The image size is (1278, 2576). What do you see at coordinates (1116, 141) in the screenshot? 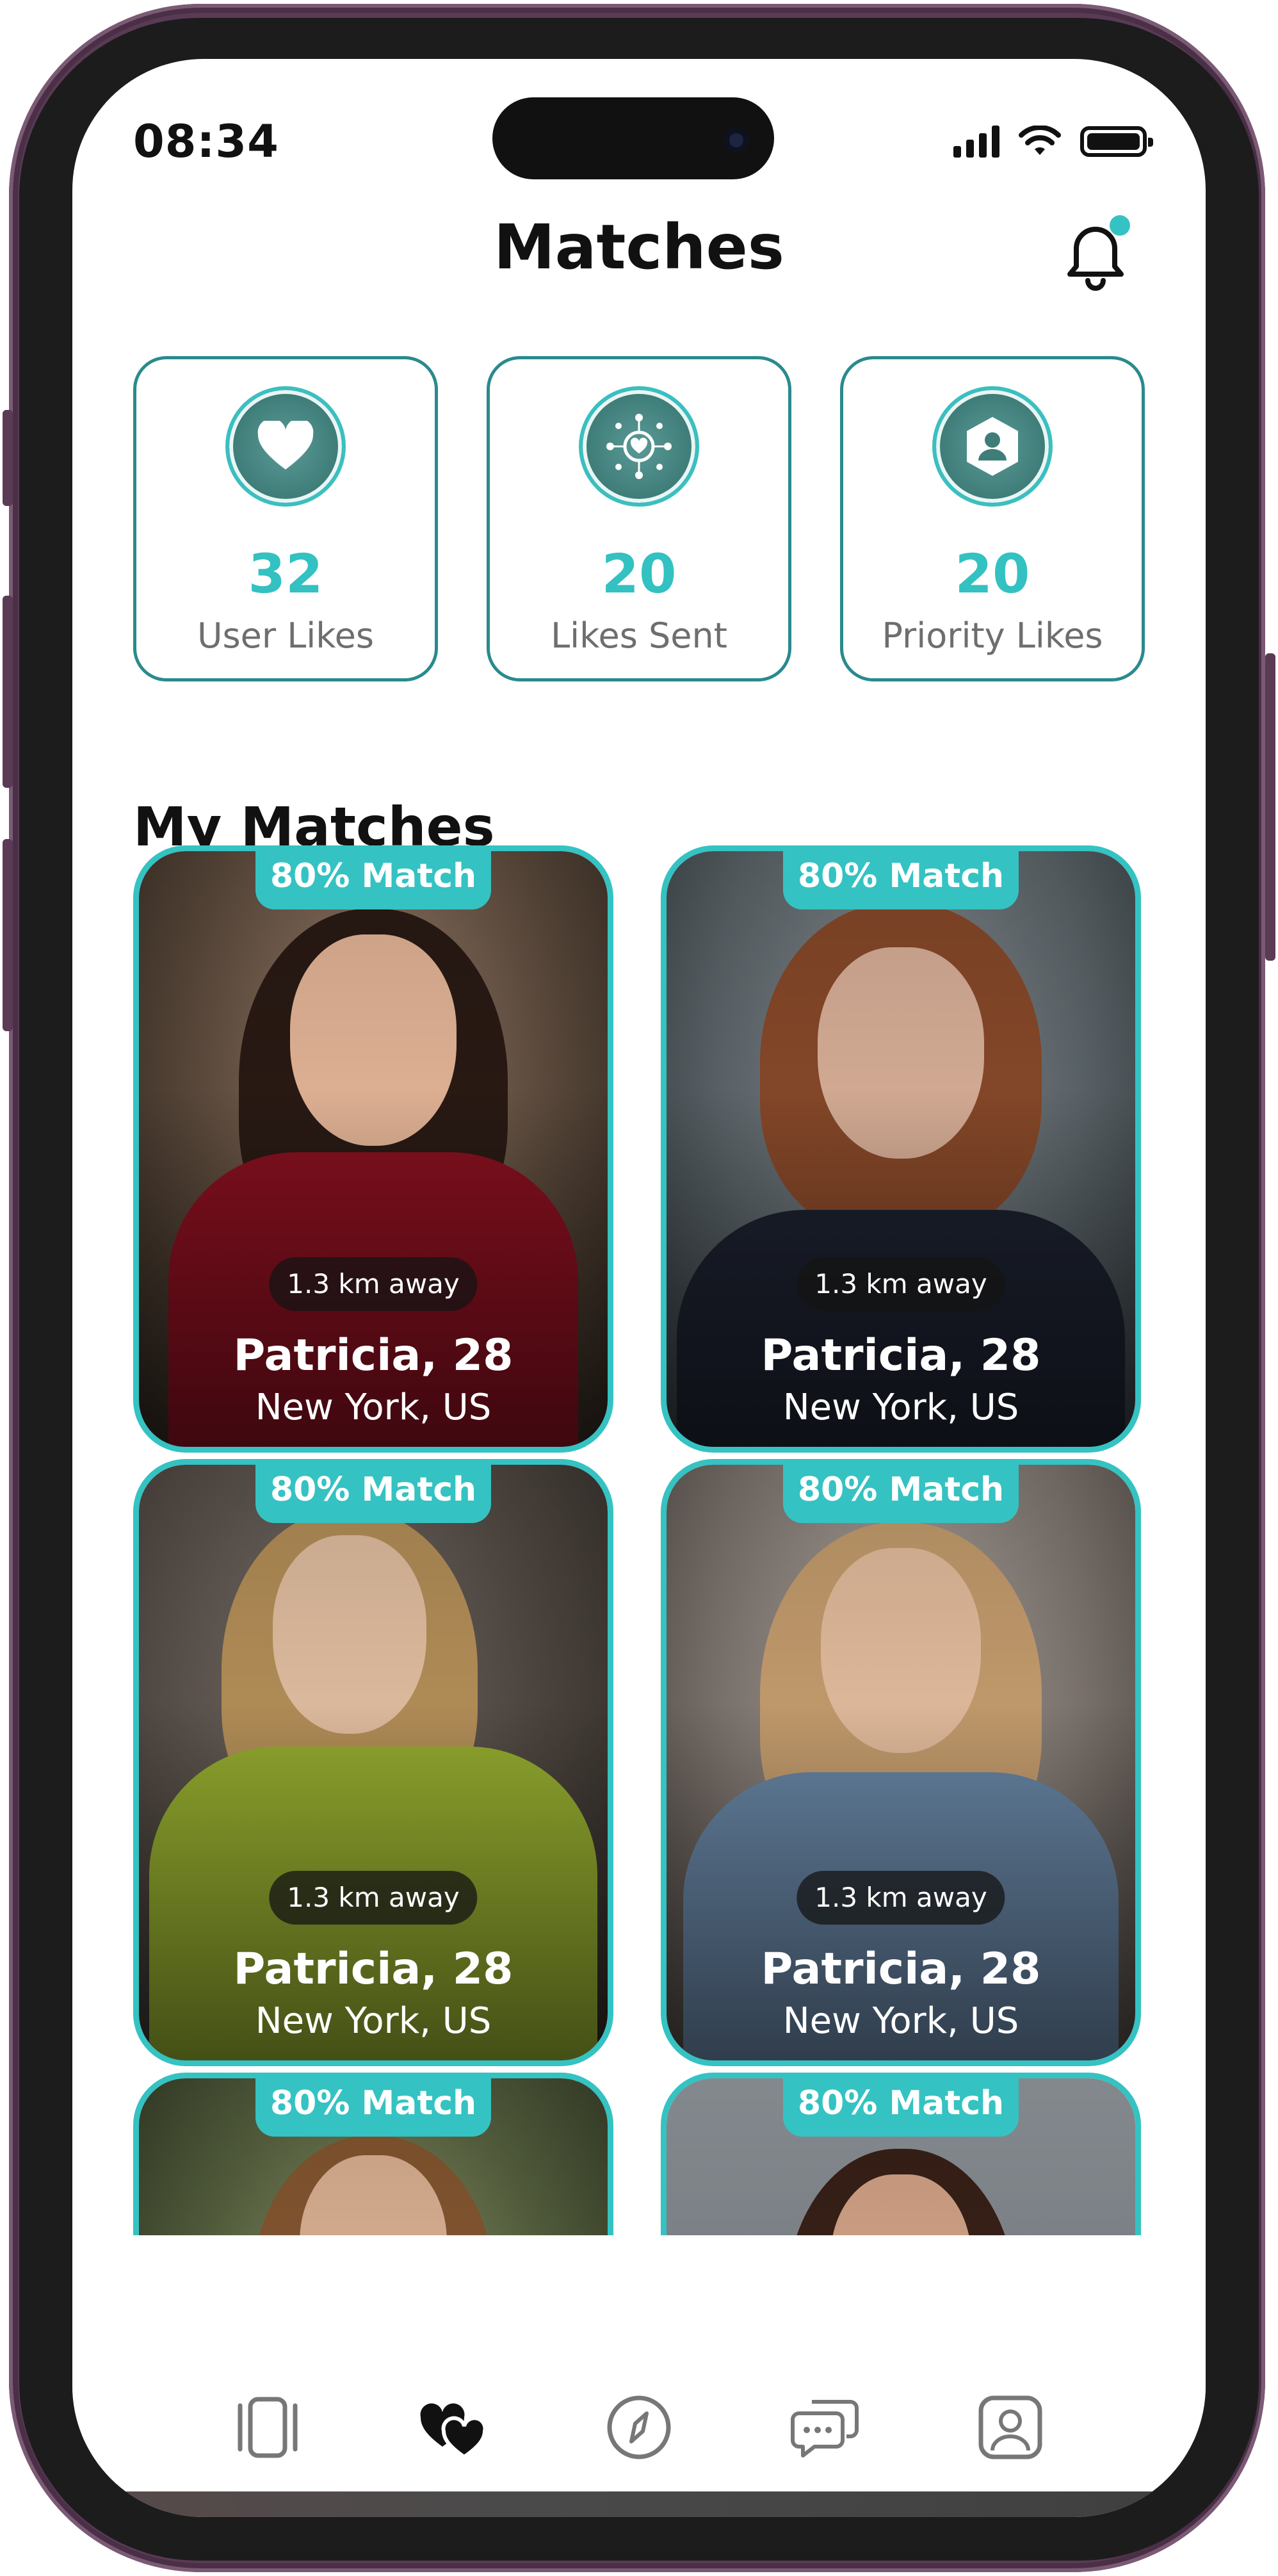
I see `battery-icon` at bounding box center [1116, 141].